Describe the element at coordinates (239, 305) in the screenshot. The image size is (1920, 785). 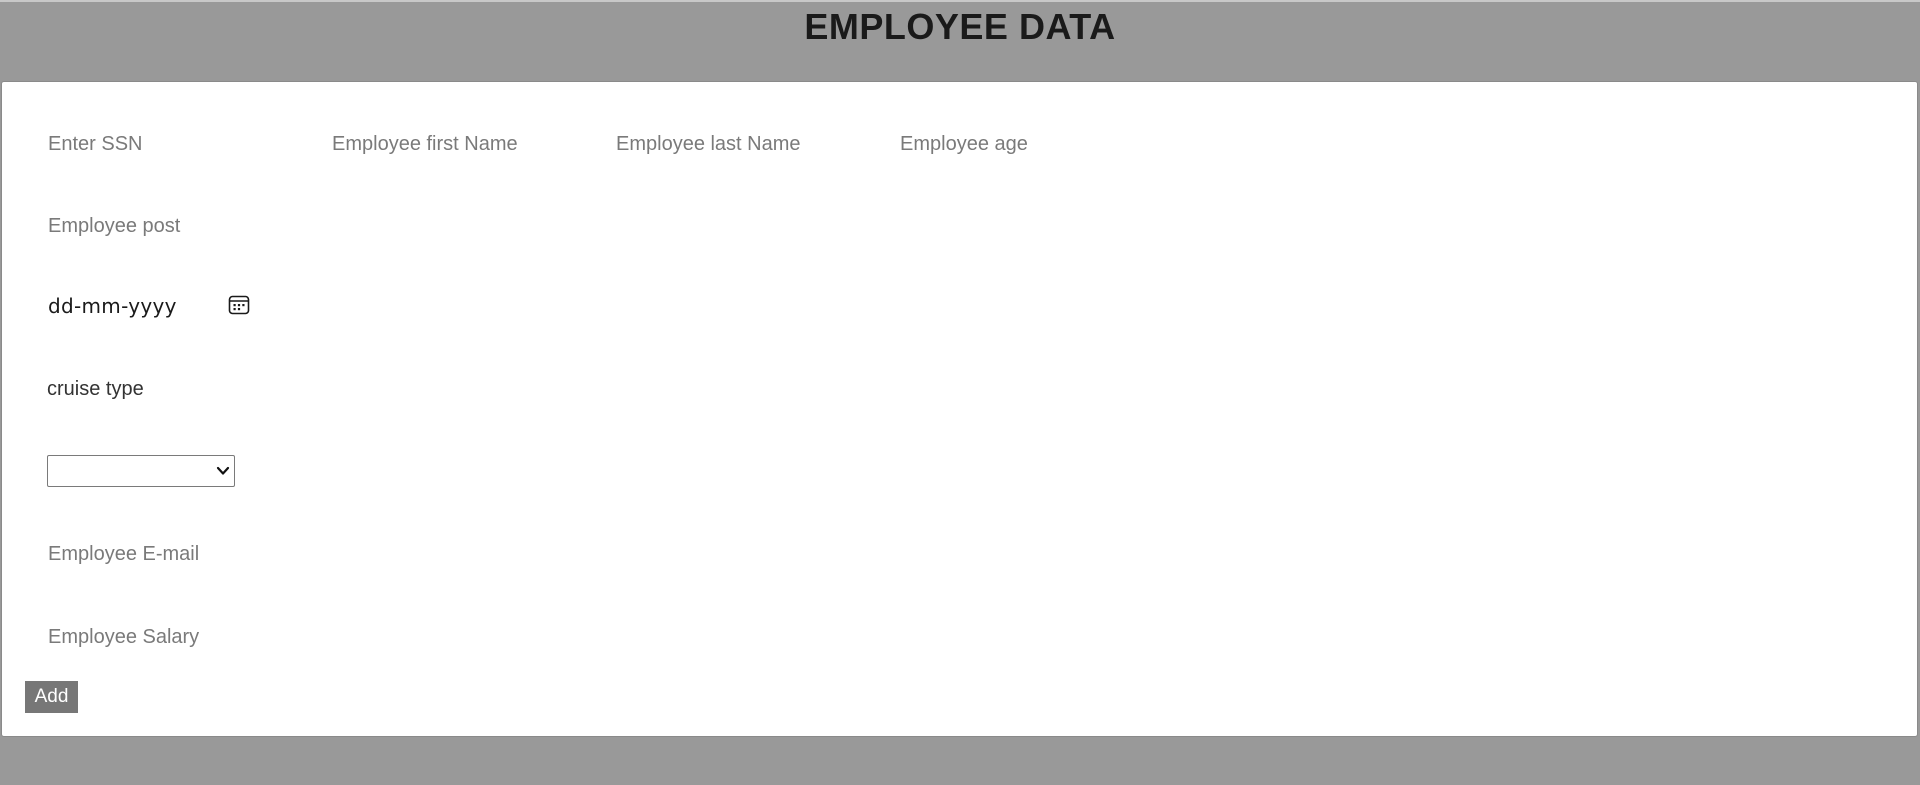
I see `calendar-icon` at that location.